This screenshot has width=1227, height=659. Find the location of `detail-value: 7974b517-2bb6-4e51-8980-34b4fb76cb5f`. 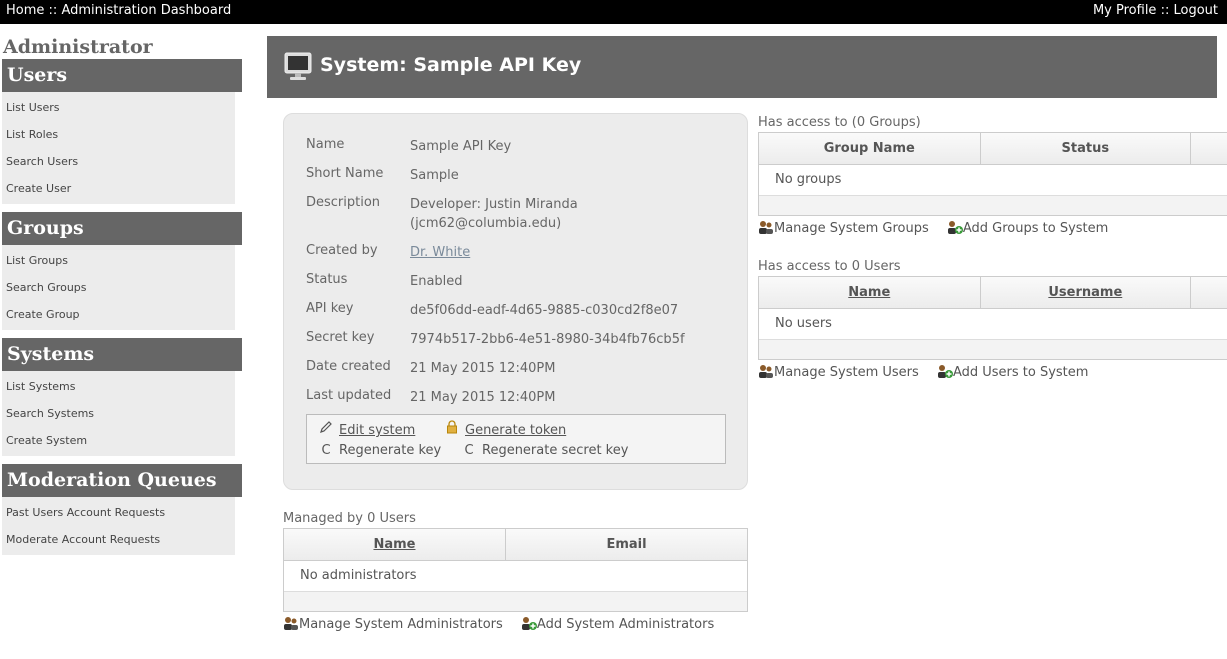

detail-value: 7974b517-2bb6-4e51-8980-34b4fb76cb5f is located at coordinates (547, 339).